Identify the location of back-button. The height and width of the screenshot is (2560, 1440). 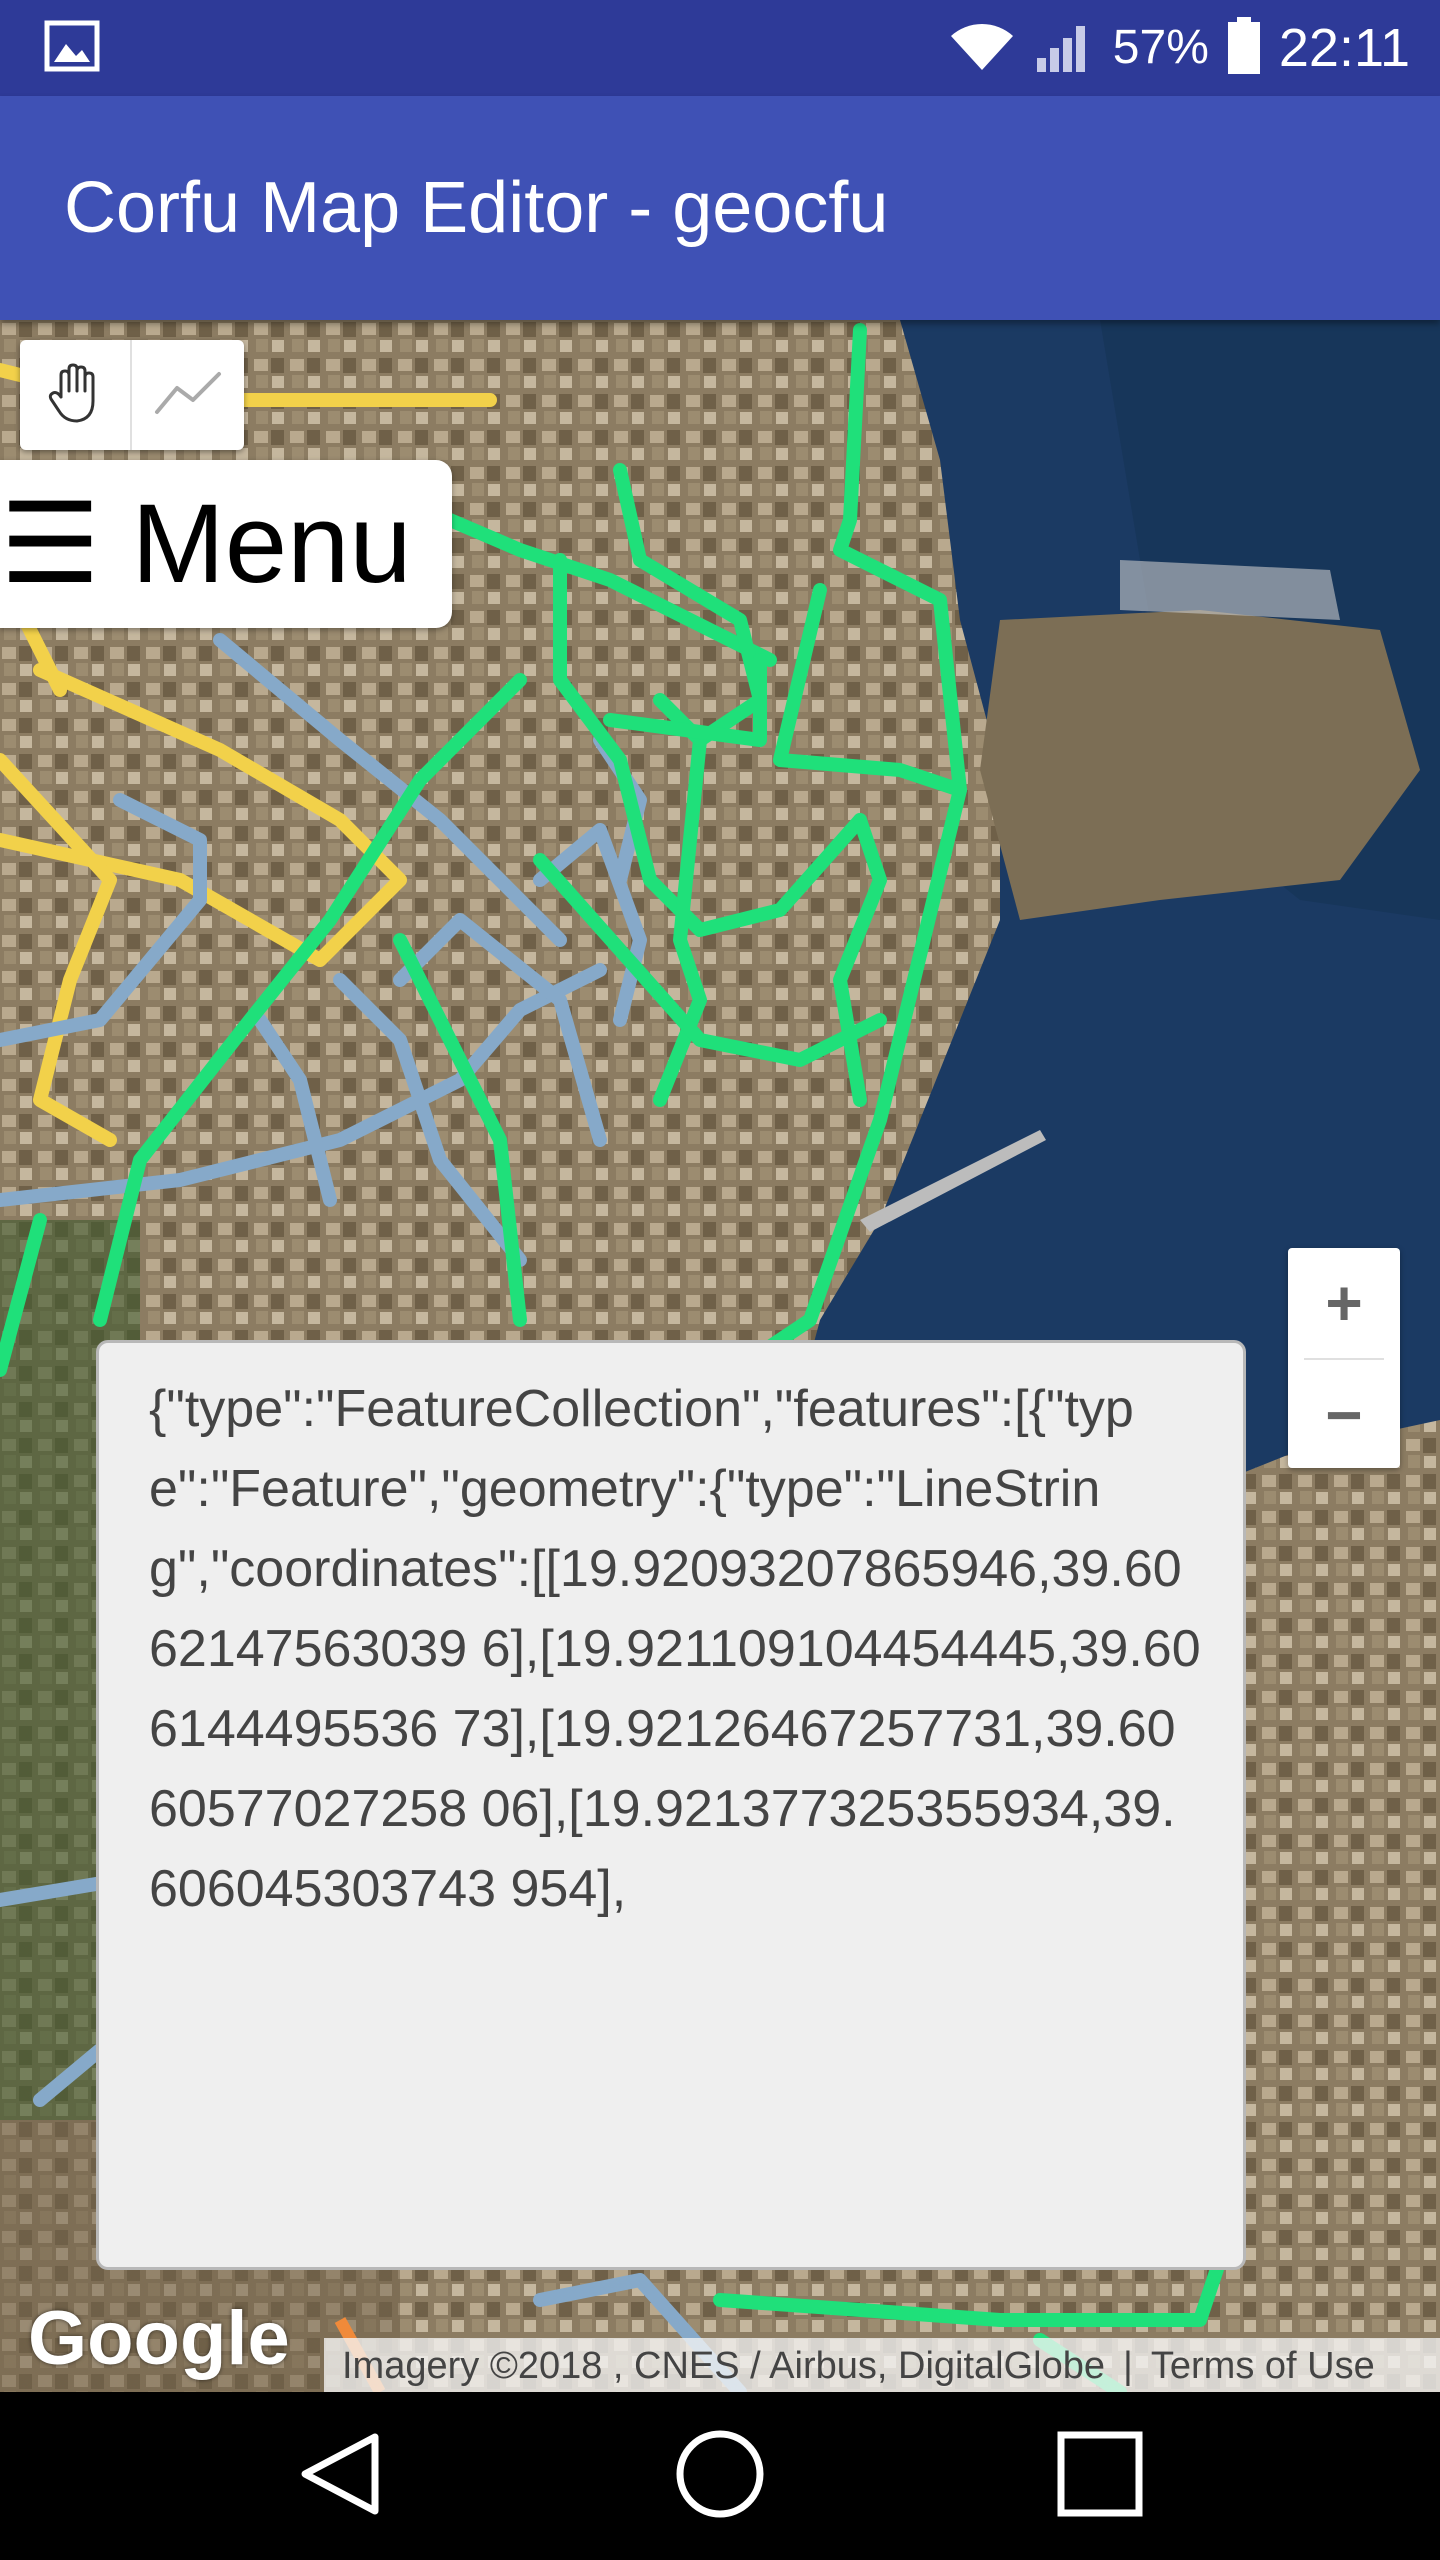
(340, 2476).